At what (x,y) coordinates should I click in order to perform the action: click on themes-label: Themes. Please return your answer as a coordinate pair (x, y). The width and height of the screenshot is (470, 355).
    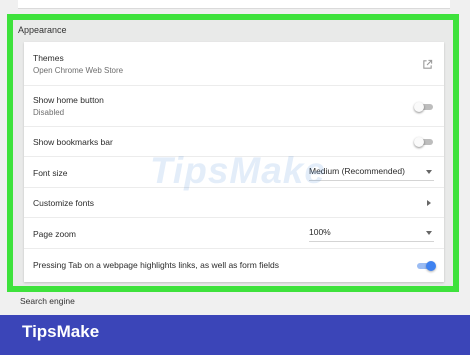
    Looking at the image, I should click on (48, 58).